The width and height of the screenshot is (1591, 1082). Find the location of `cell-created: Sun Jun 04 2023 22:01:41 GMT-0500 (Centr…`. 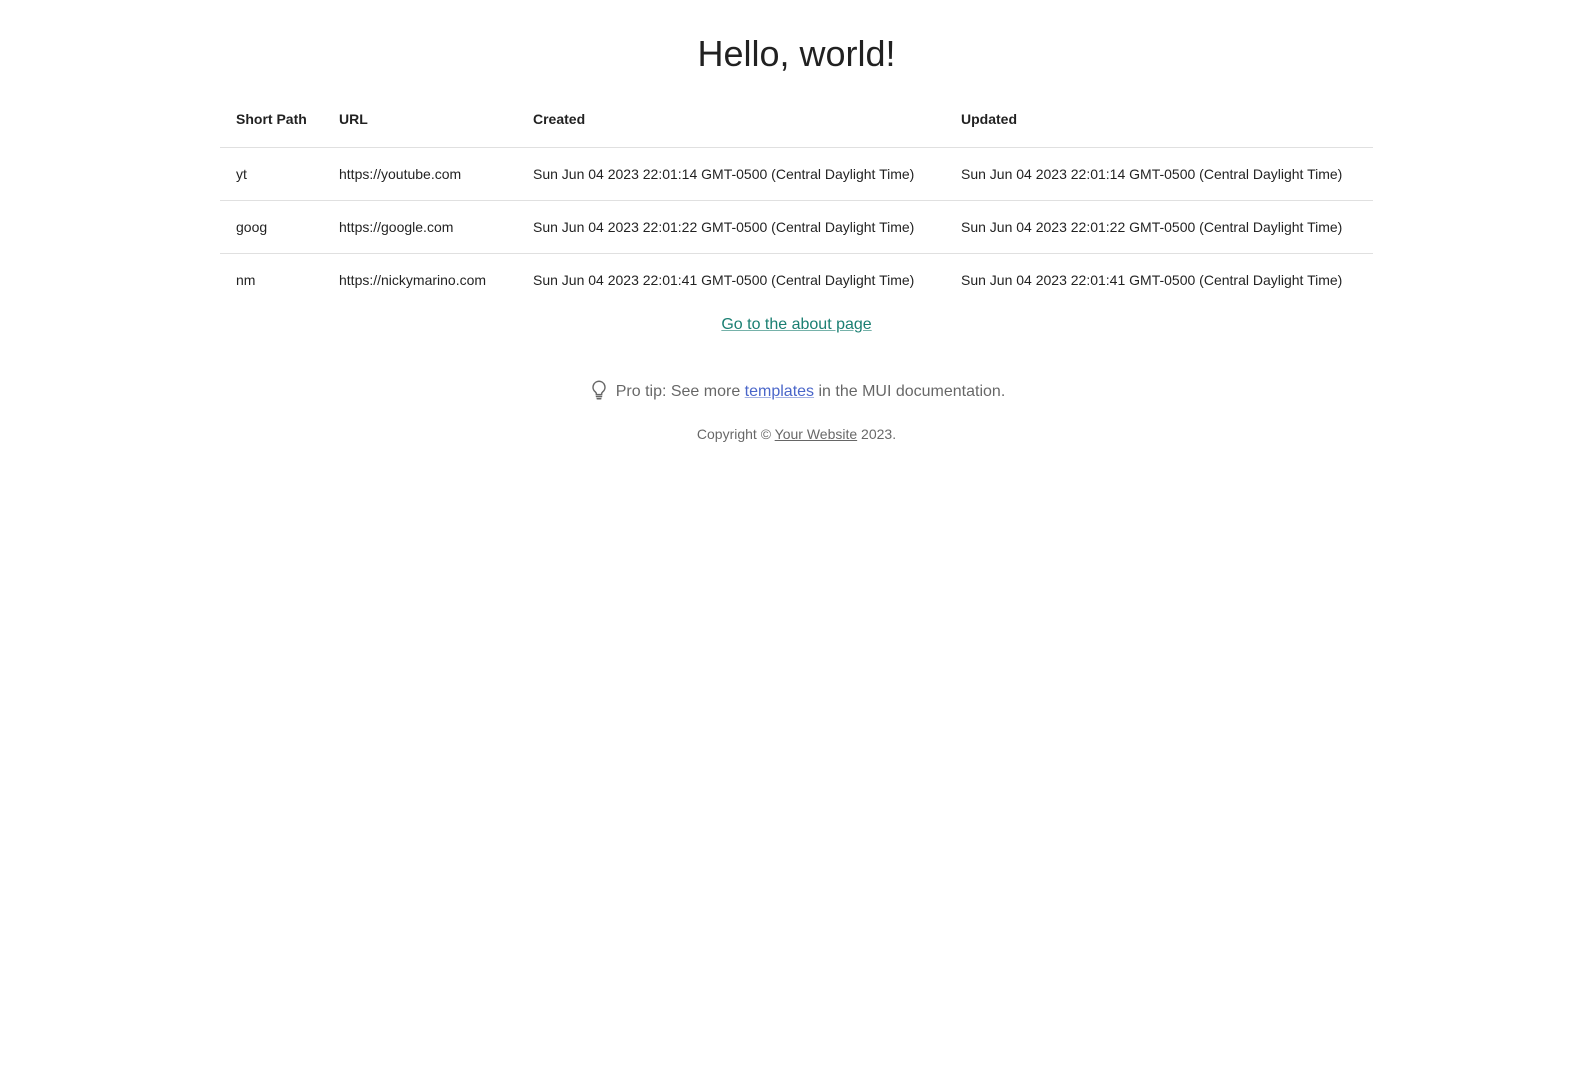

cell-created: Sun Jun 04 2023 22:01:41 GMT-0500 (Centr… is located at coordinates (724, 280).